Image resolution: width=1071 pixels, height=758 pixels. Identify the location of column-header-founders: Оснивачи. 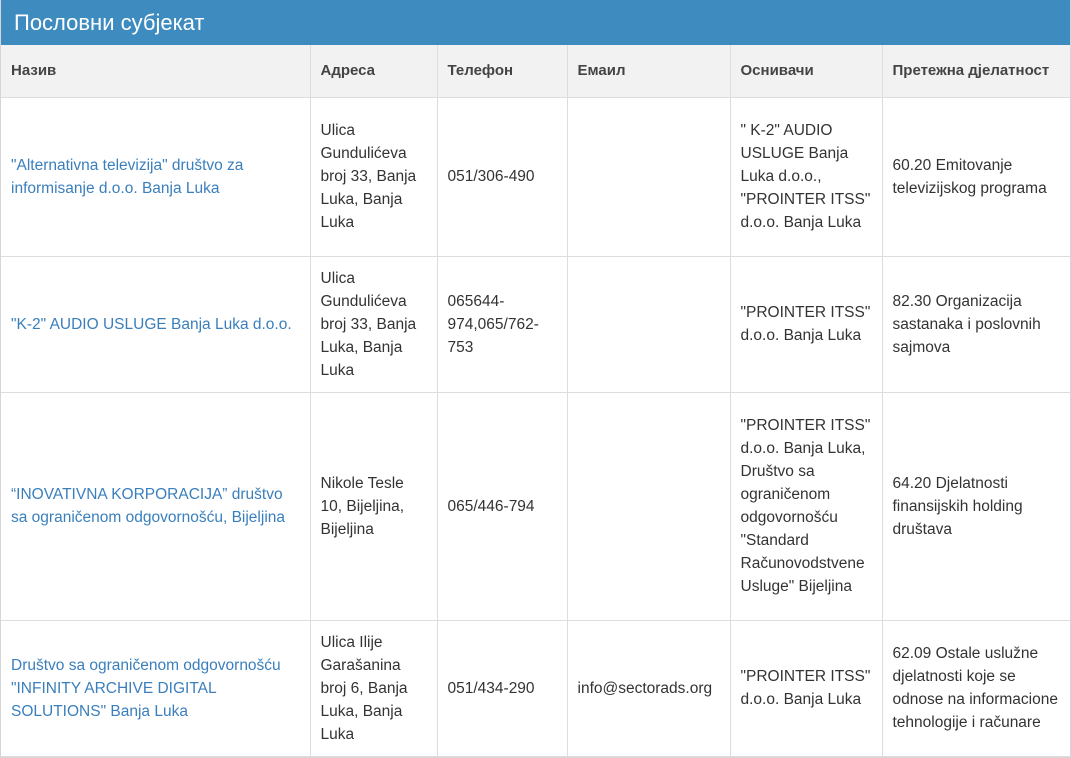
(806, 71).